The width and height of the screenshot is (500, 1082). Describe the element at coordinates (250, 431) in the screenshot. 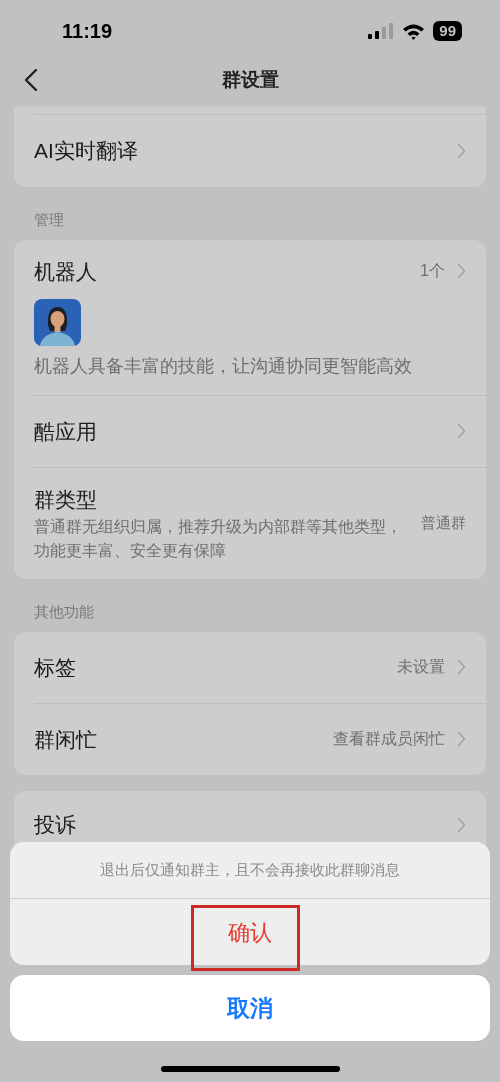

I see `settings-row: 酷应用` at that location.